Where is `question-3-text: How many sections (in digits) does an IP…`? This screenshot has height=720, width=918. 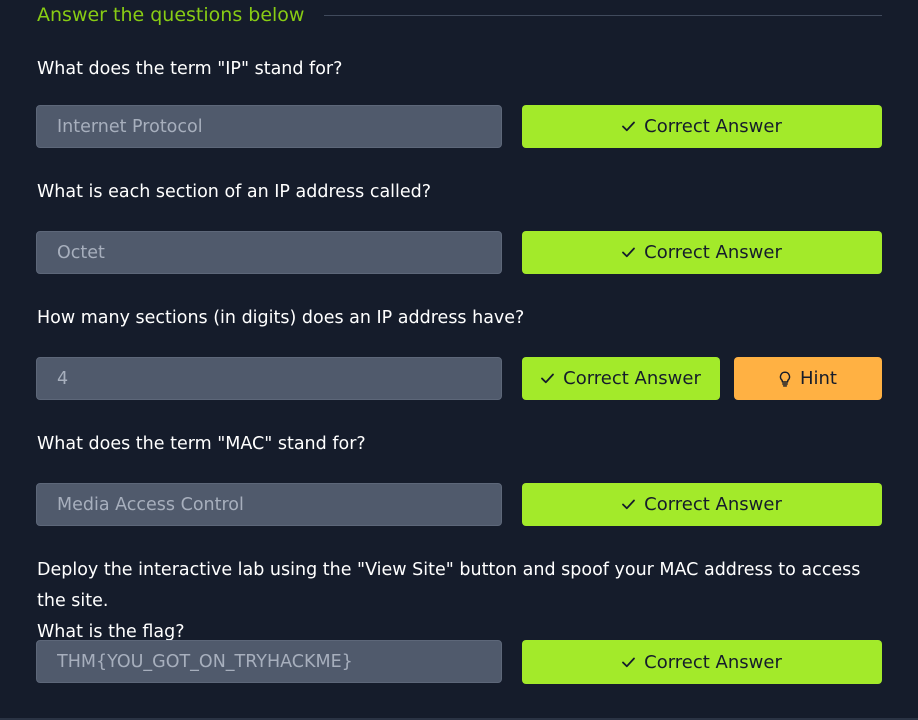
question-3-text: How many sections (in digits) does an IP… is located at coordinates (281, 318).